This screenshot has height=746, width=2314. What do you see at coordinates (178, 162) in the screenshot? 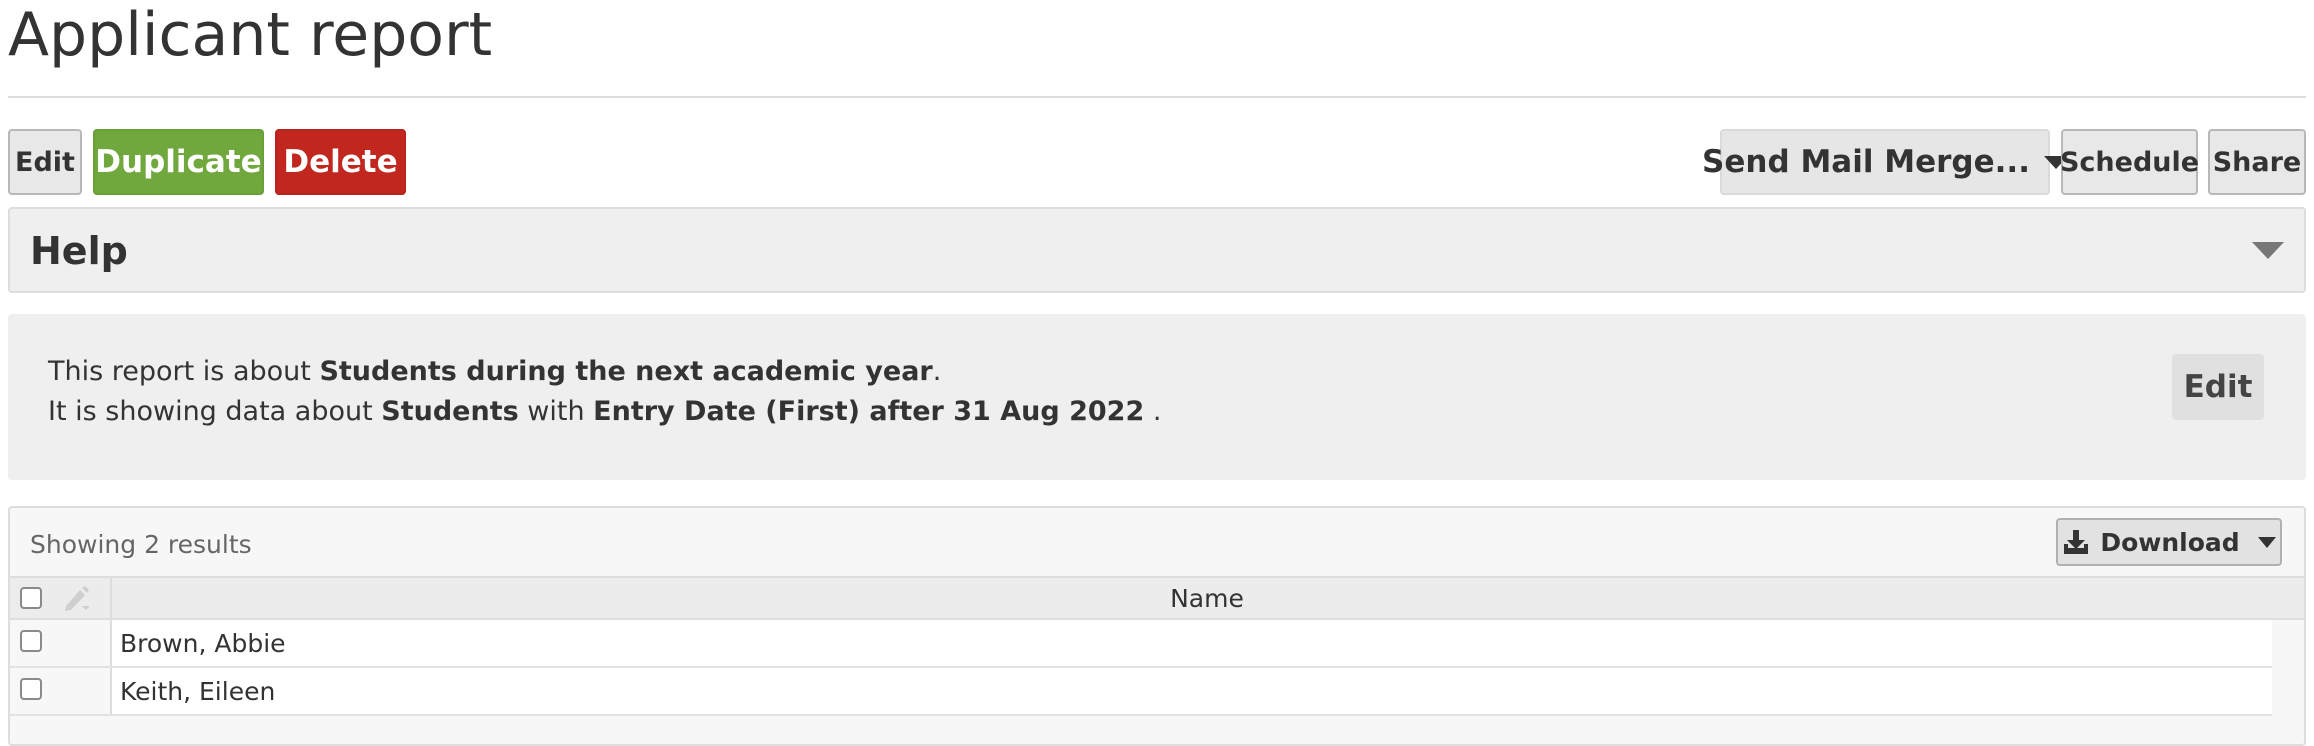
I see `duplicate-button: Duplicate` at bounding box center [178, 162].